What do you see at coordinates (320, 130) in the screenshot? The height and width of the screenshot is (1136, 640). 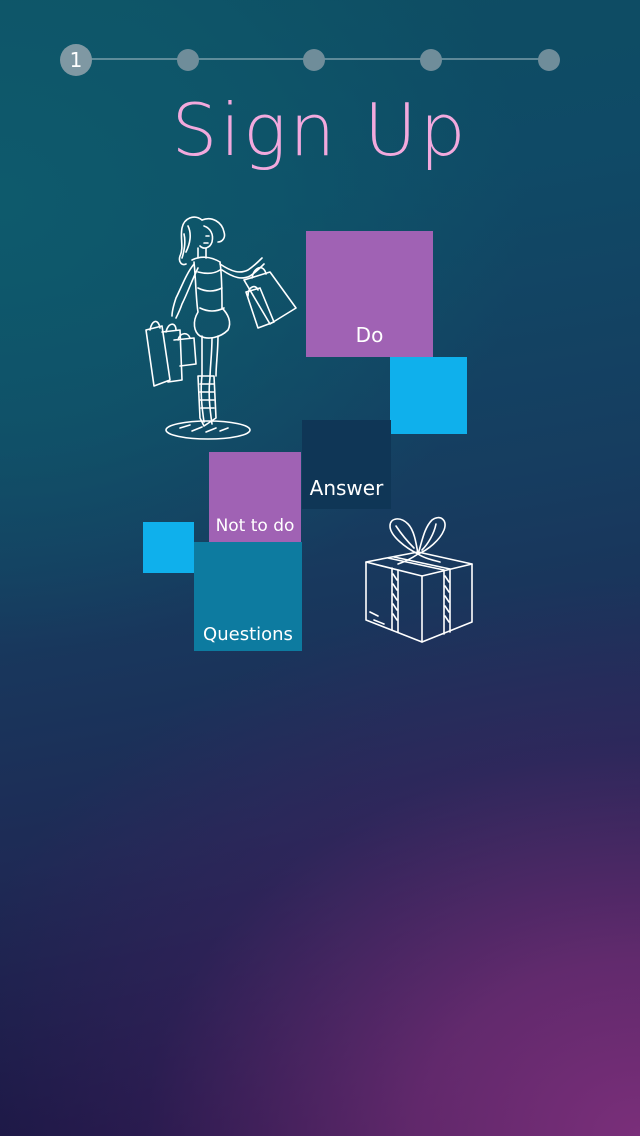 I see `page-title: Sign Up` at bounding box center [320, 130].